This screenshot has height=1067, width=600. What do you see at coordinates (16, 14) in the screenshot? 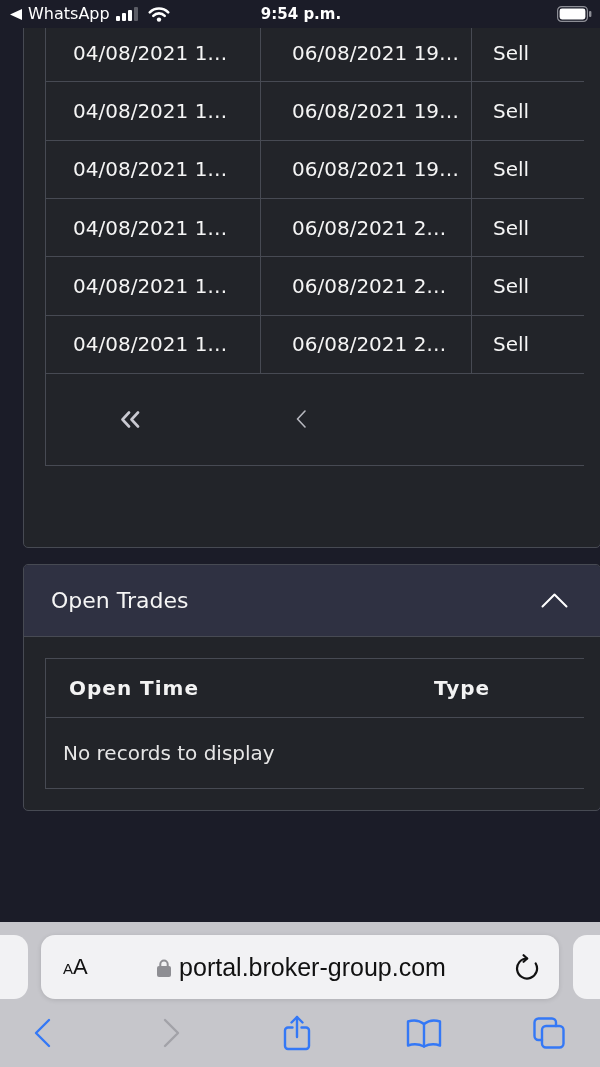
I see `back-icon` at bounding box center [16, 14].